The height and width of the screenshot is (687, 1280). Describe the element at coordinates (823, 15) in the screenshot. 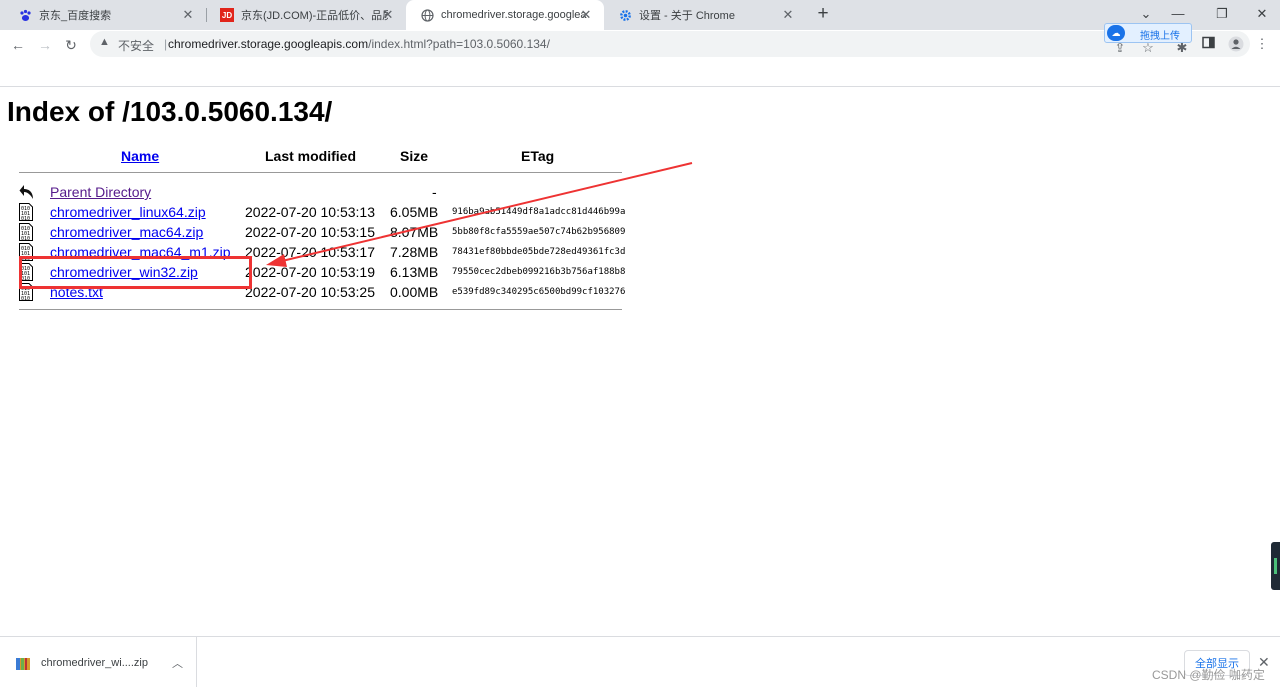

I see `new-tab-plus-icon: +` at that location.